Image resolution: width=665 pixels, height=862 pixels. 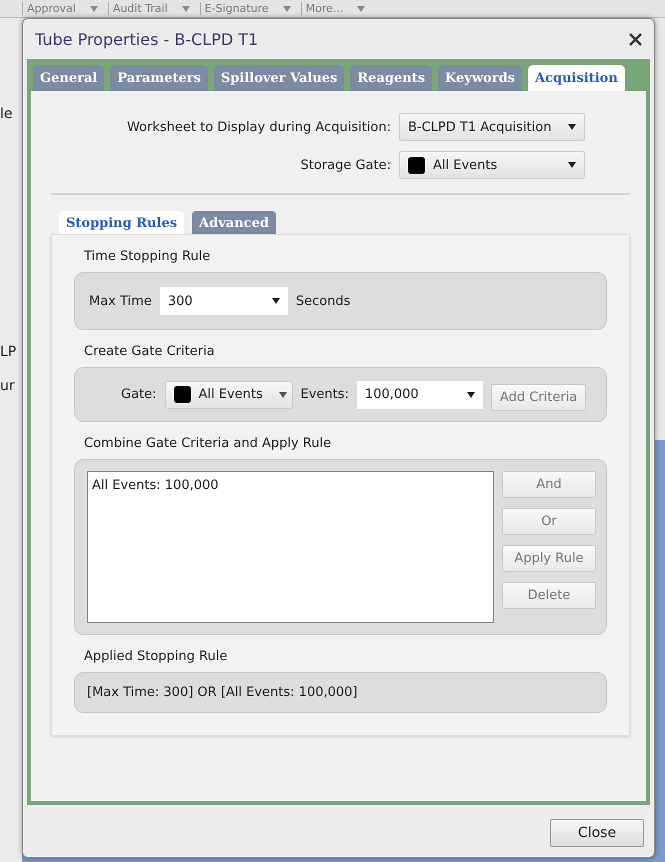 What do you see at coordinates (492, 127) in the screenshot?
I see `worksheet-dropdown: B-CLPD T1 Acquisition` at bounding box center [492, 127].